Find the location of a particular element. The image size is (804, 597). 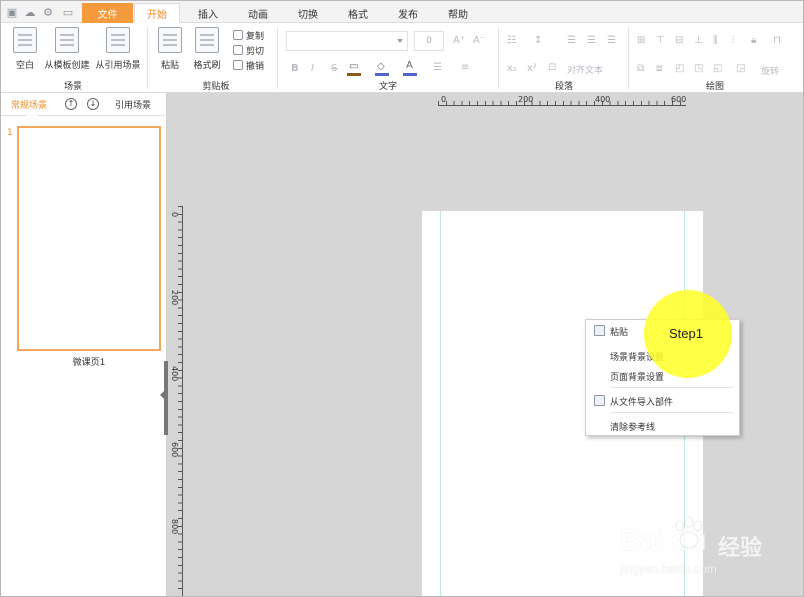

cloud-icon: ☁ is located at coordinates (30, 12).